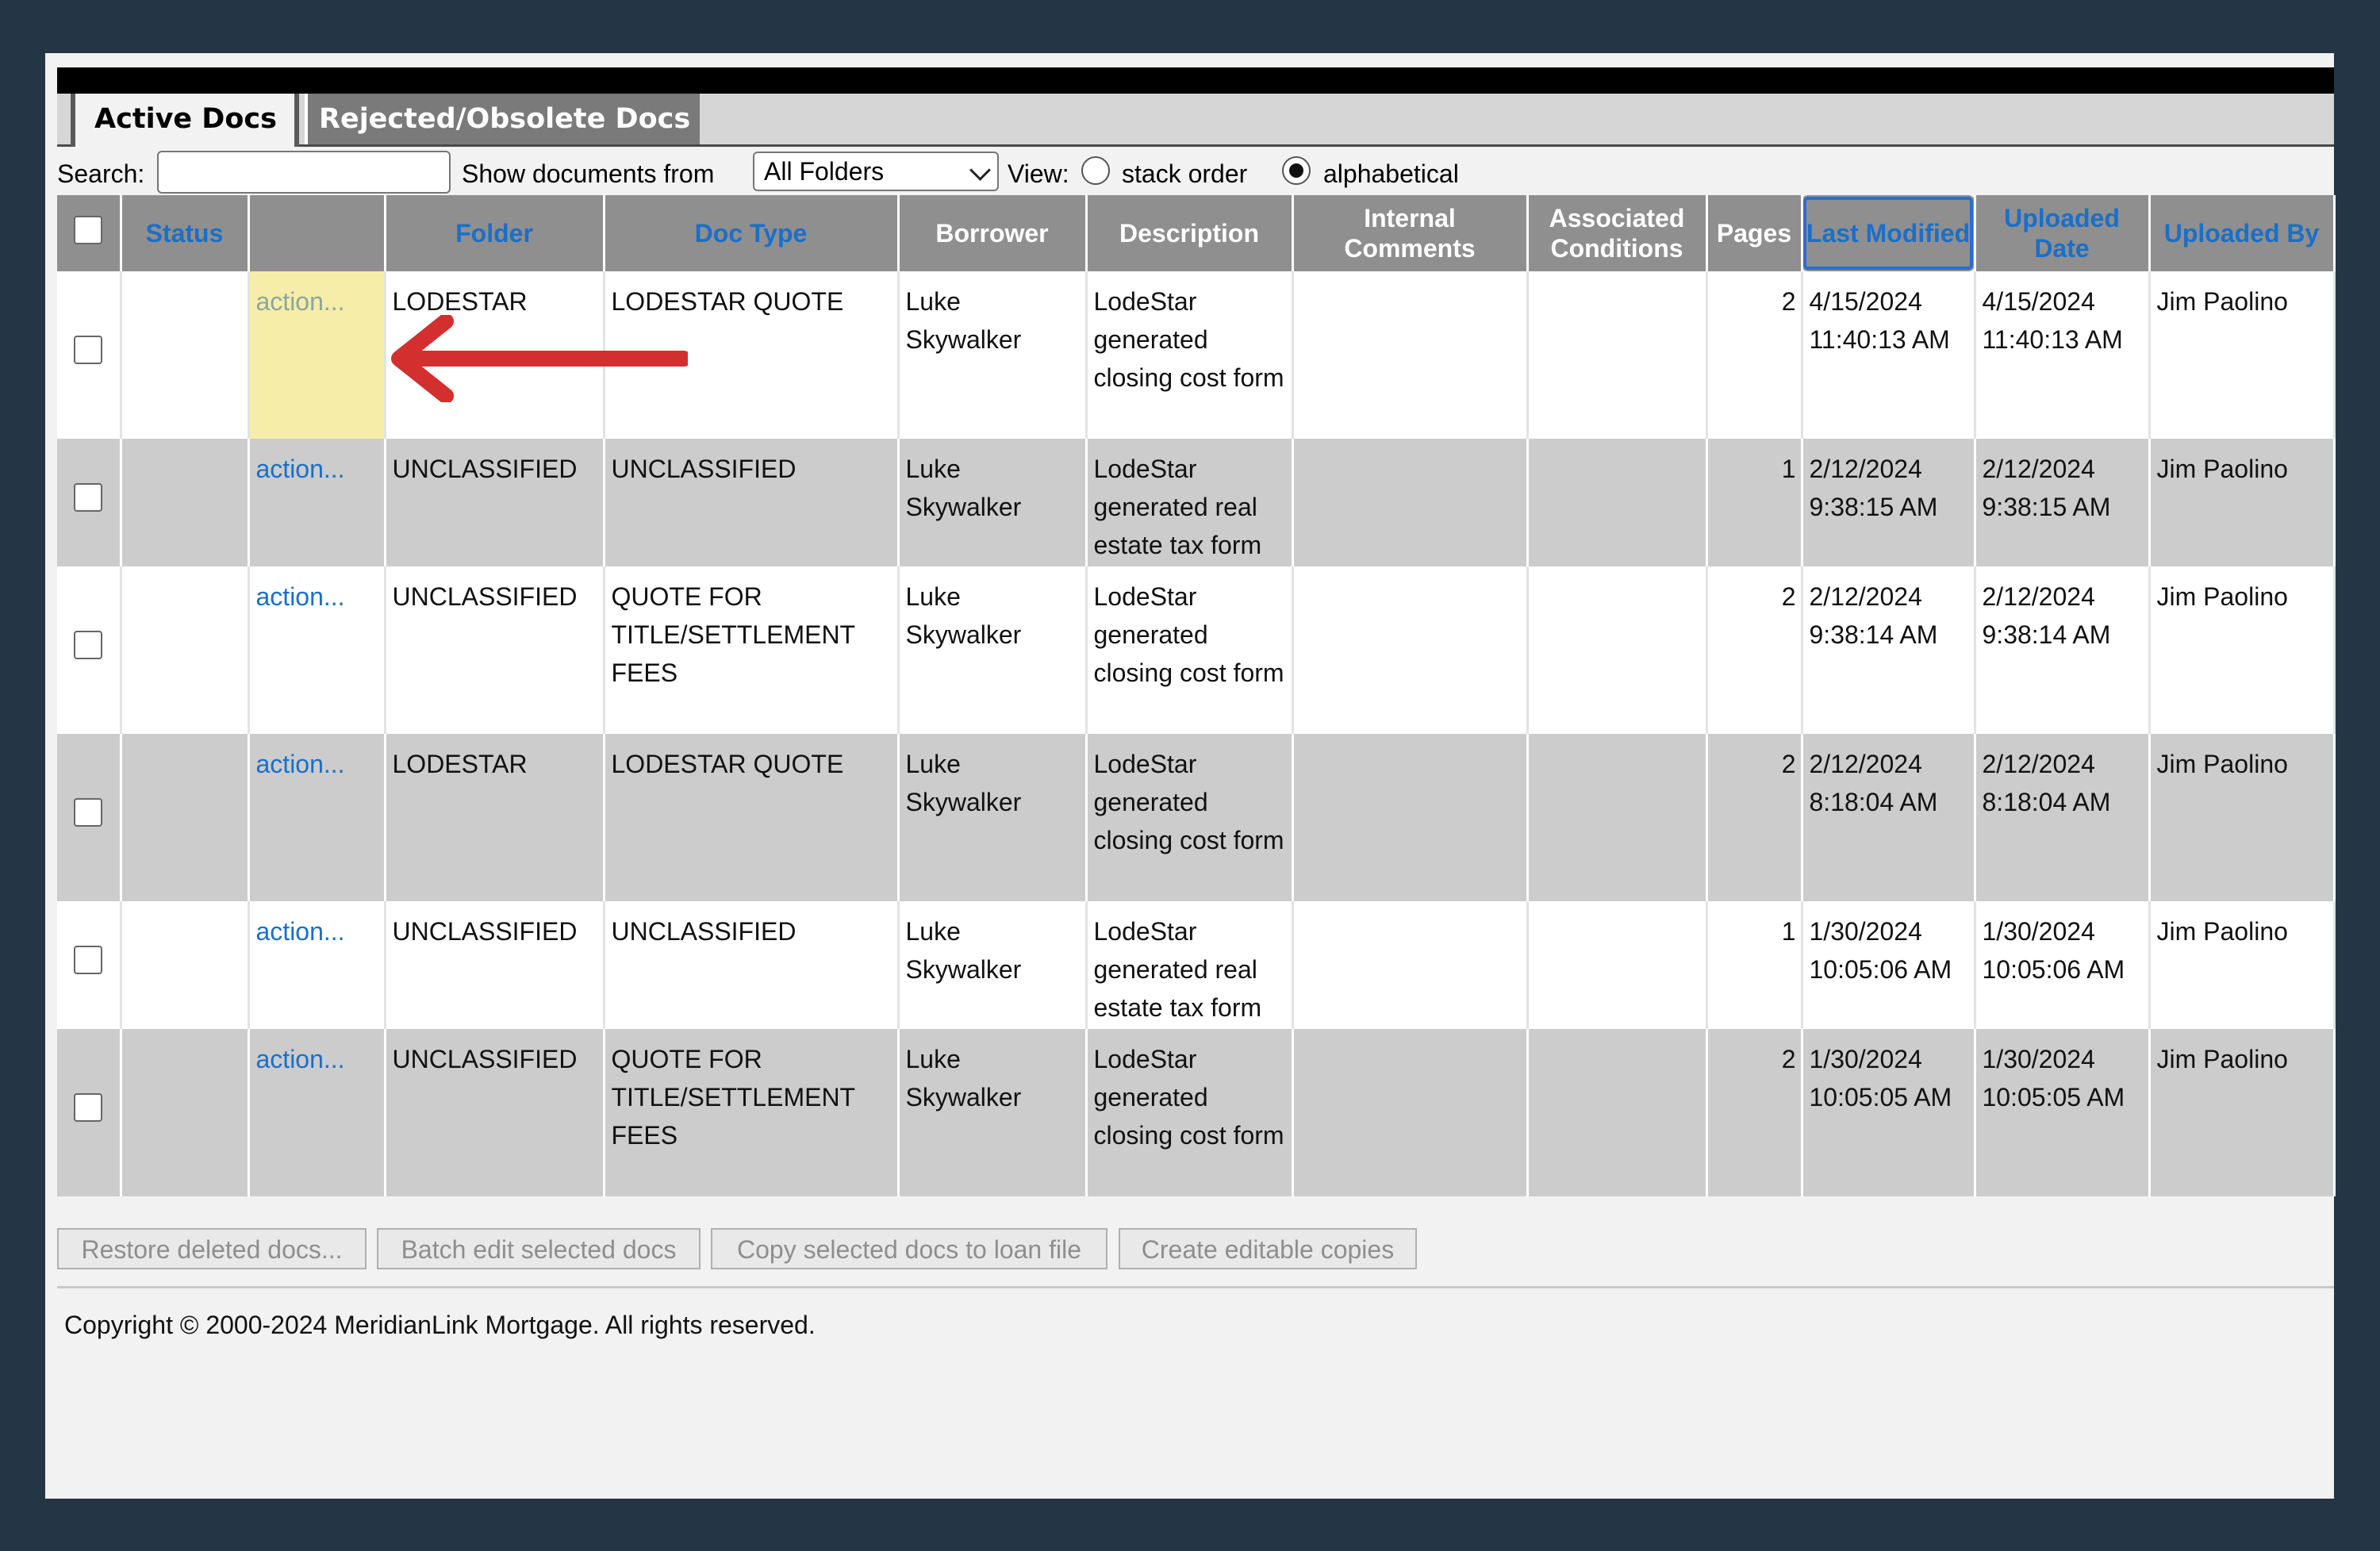 The image size is (2380, 1551). What do you see at coordinates (1754, 233) in the screenshot?
I see `header-pages: Pages` at bounding box center [1754, 233].